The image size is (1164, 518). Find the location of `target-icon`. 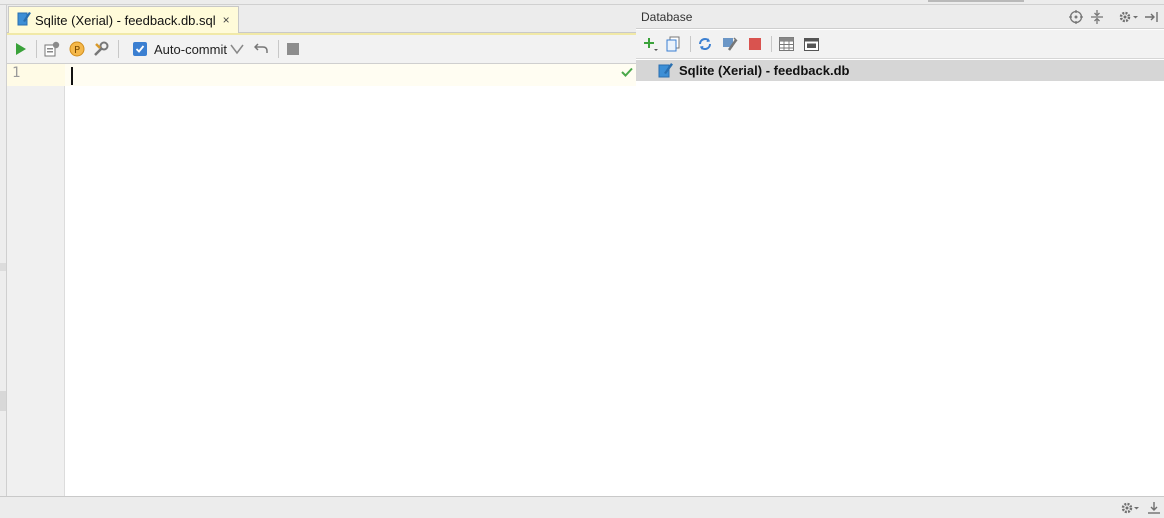

target-icon is located at coordinates (1076, 17).